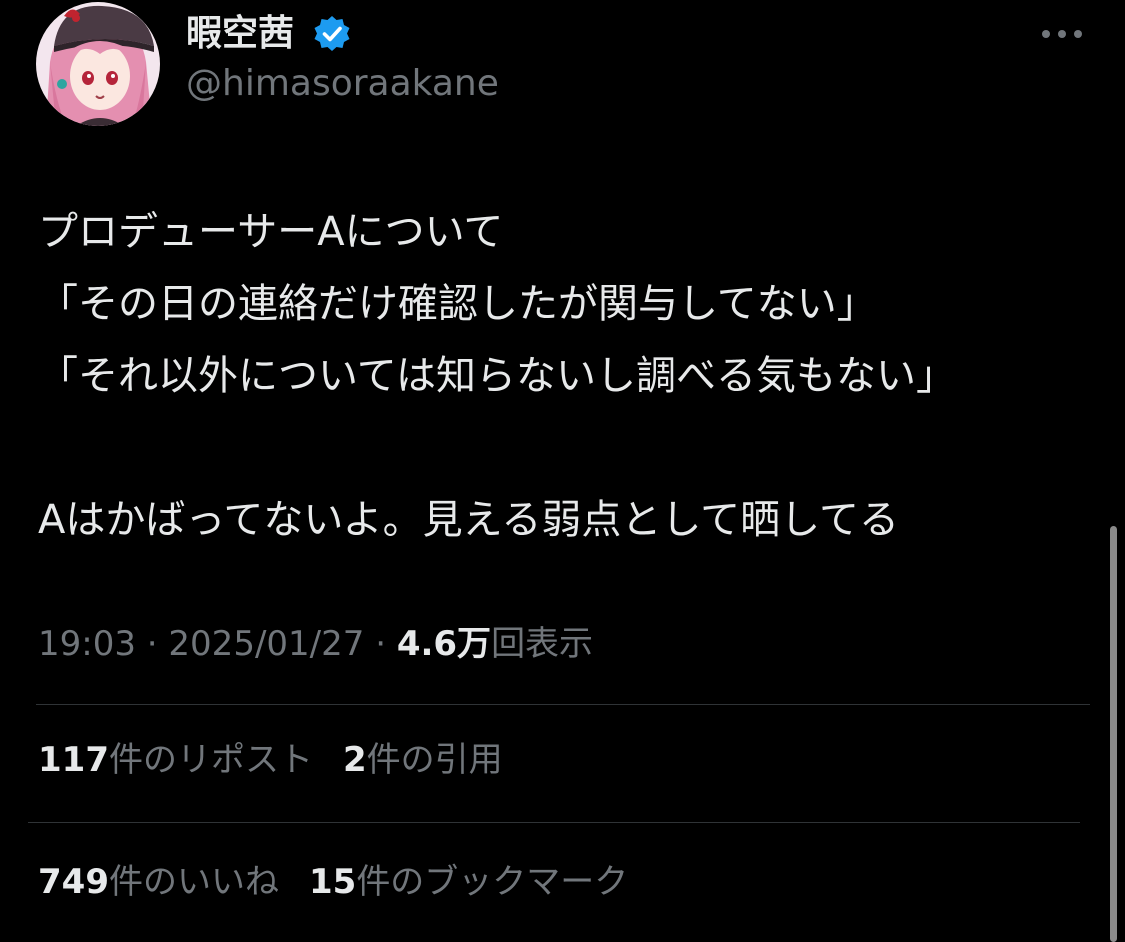  I want to click on avatar, so click(98, 64).